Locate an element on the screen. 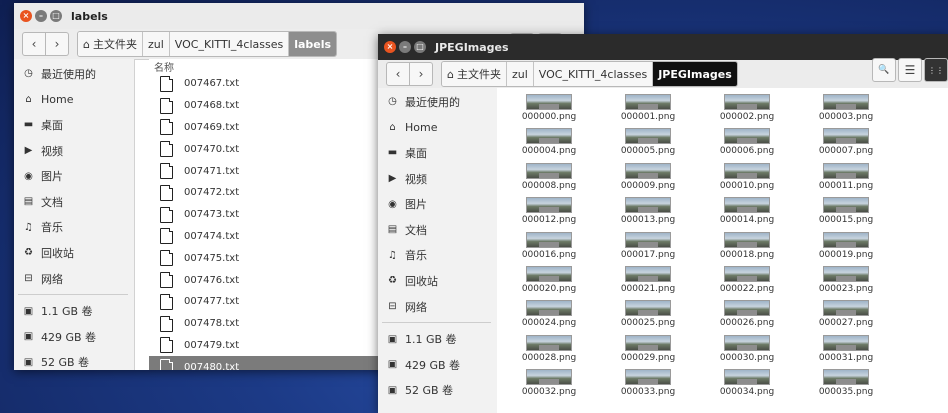  grid-view-button: ⋮⋮ is located at coordinates (936, 70).